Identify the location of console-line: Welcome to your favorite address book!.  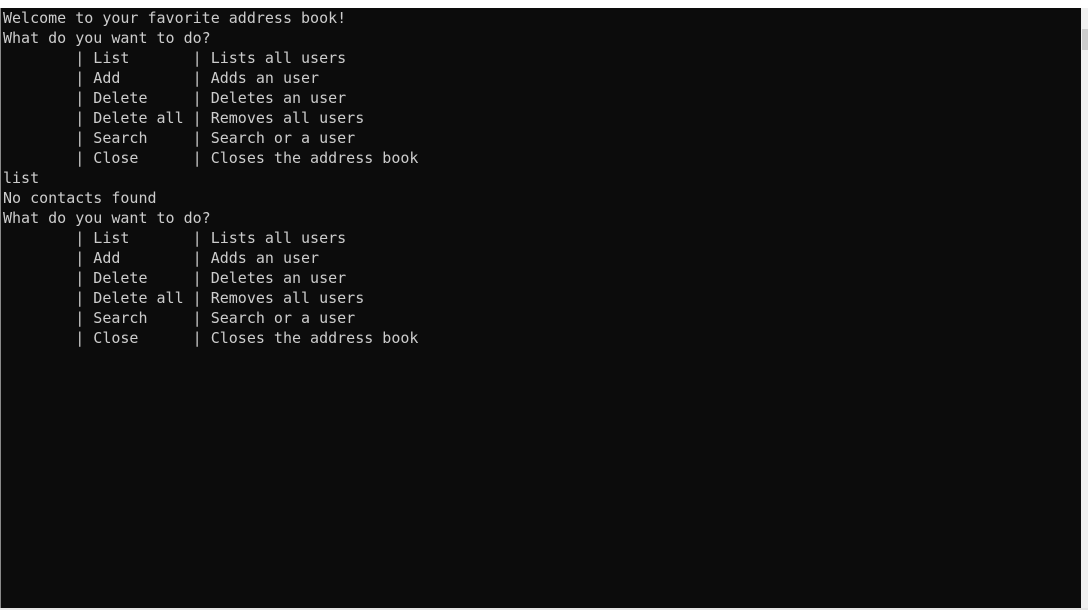
(175, 18).